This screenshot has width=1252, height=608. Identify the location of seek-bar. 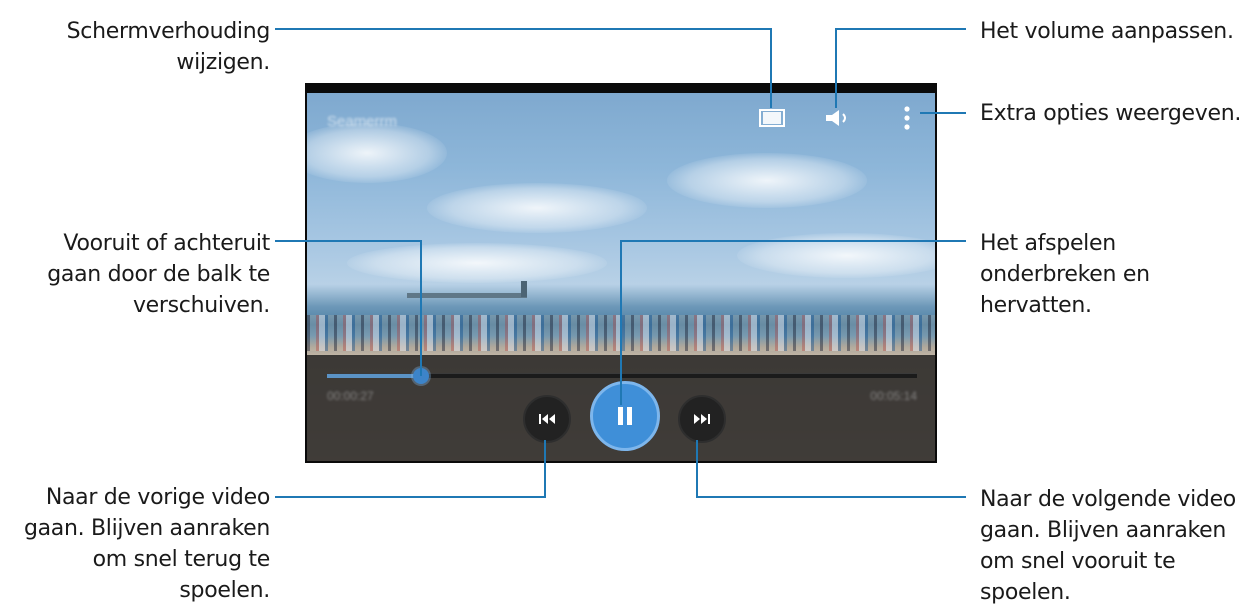
(622, 376).